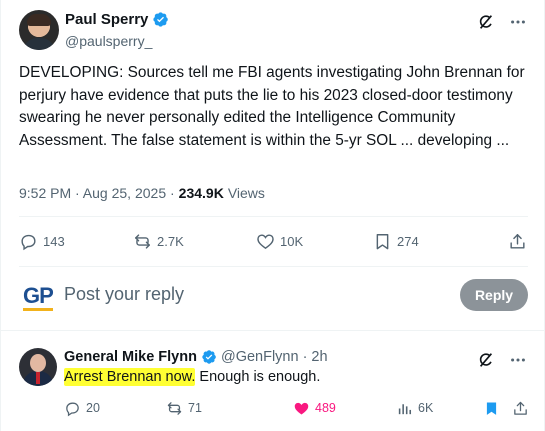 The width and height of the screenshot is (545, 431). Describe the element at coordinates (38, 363) in the screenshot. I see `avatar-face` at that location.